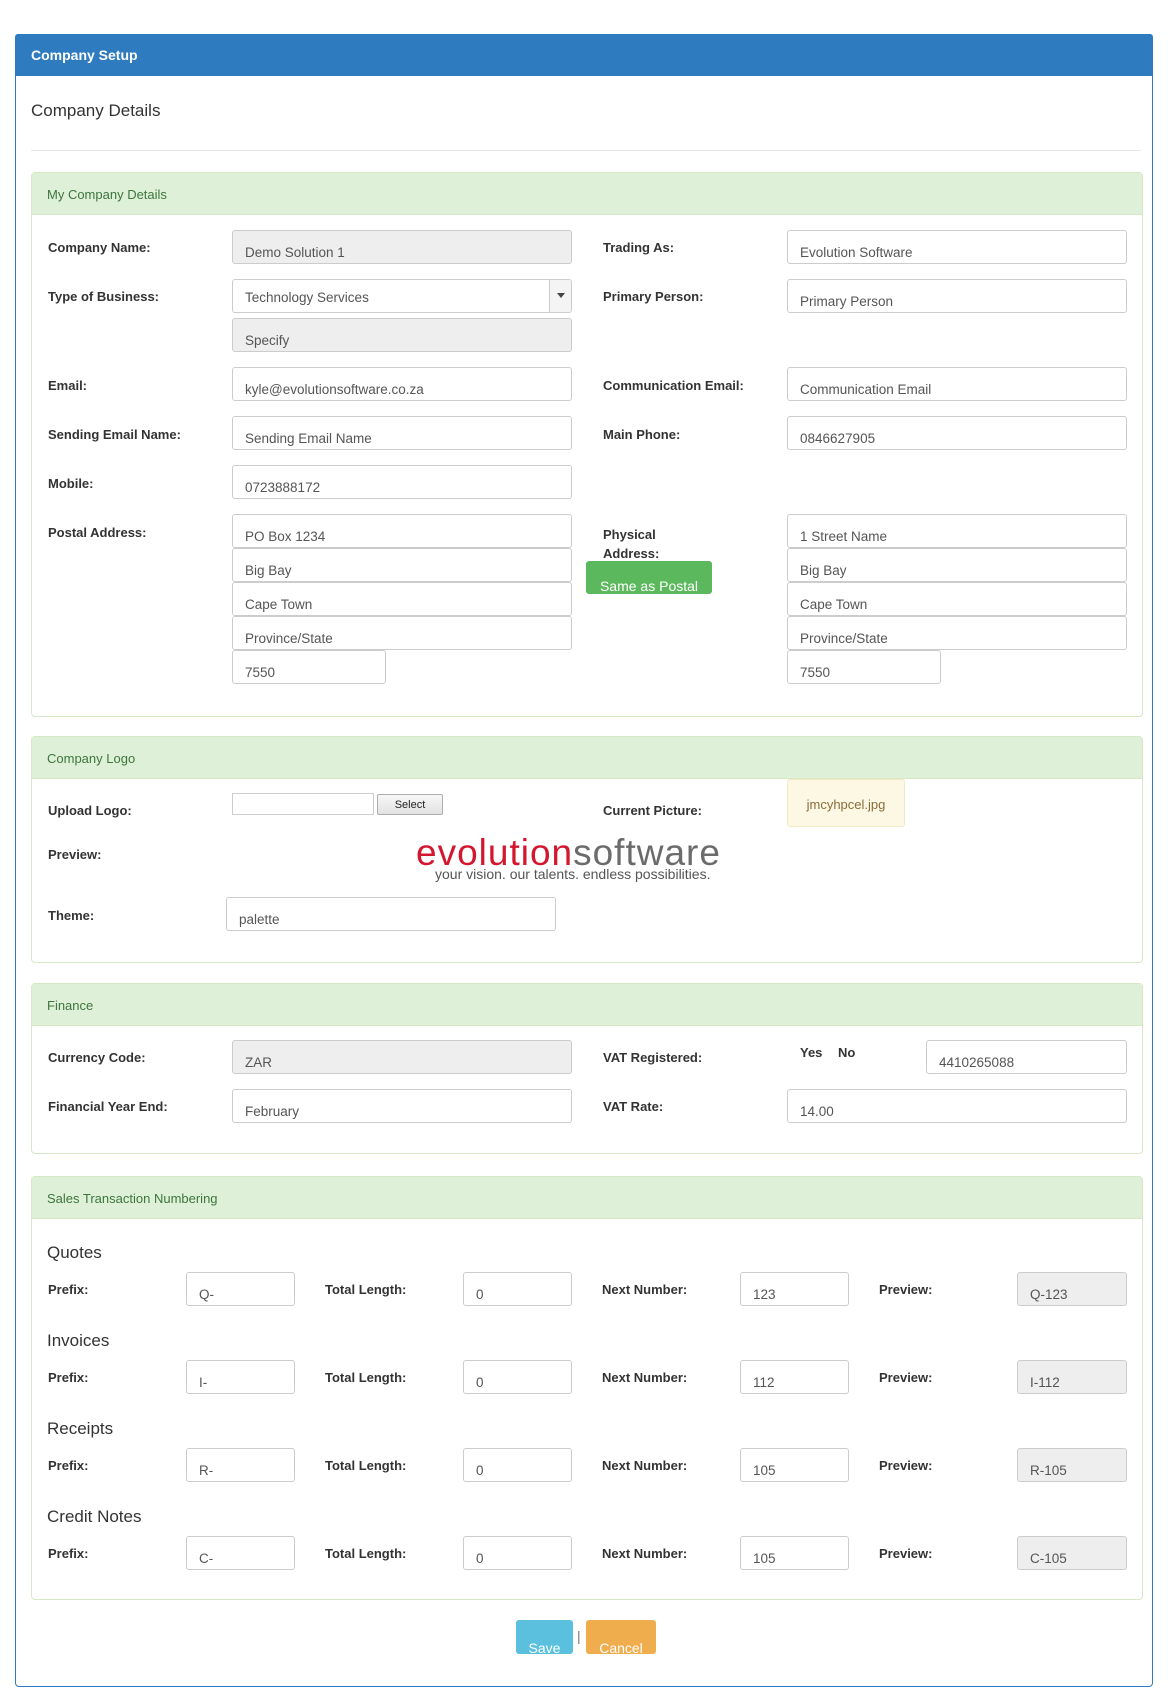 The width and height of the screenshot is (1170, 1704). What do you see at coordinates (366, 1465) in the screenshot?
I see `receipts-total-length-label: Total Length:` at bounding box center [366, 1465].